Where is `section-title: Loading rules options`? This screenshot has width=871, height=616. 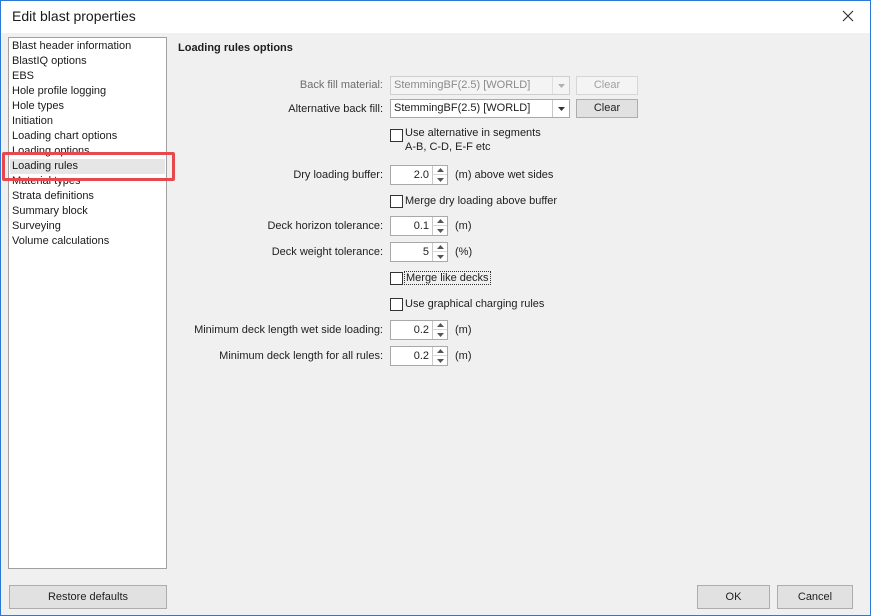
section-title: Loading rules options is located at coordinates (235, 48).